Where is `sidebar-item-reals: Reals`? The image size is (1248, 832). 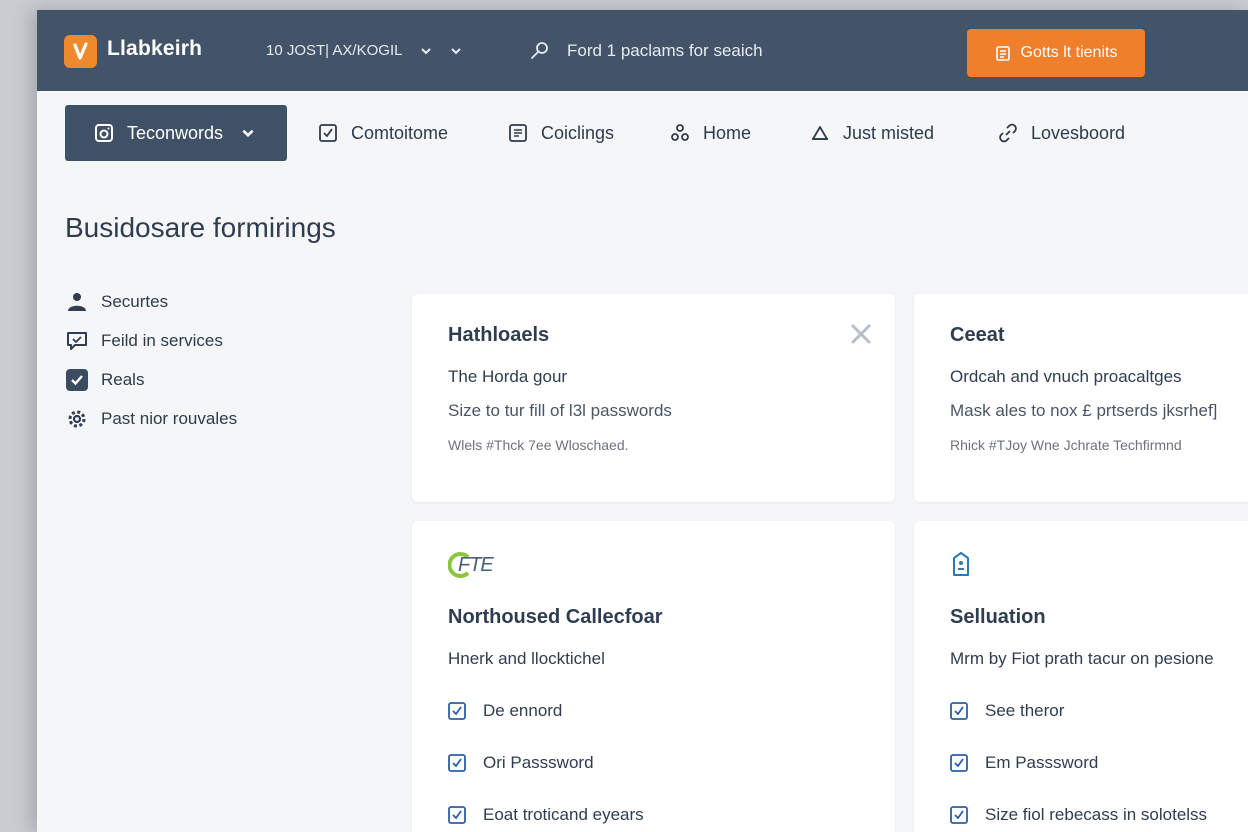 sidebar-item-reals: Reals is located at coordinates (151, 379).